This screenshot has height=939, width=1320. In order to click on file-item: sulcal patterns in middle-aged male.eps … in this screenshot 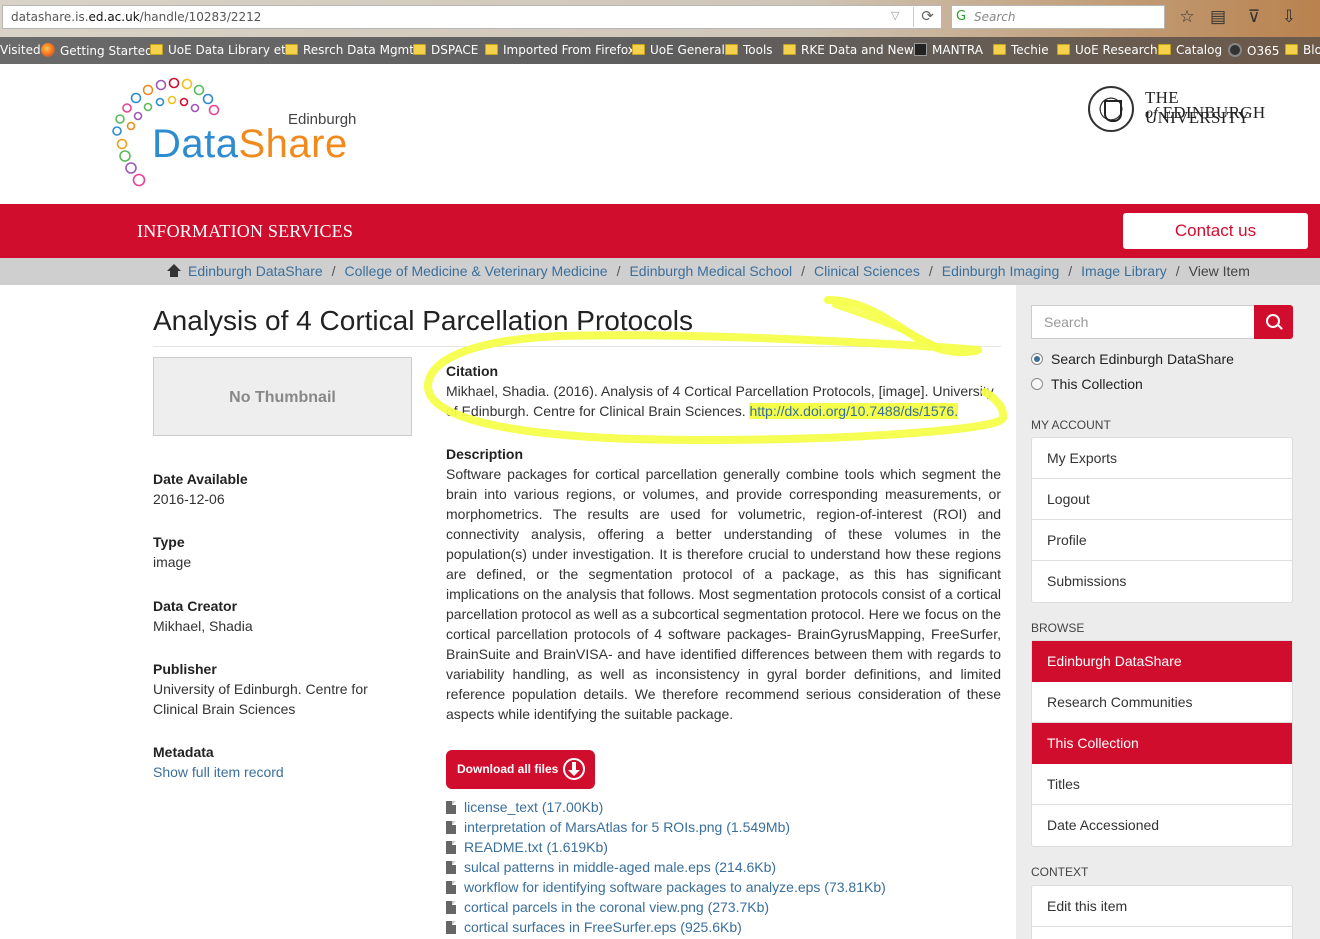, I will do `click(666, 867)`.